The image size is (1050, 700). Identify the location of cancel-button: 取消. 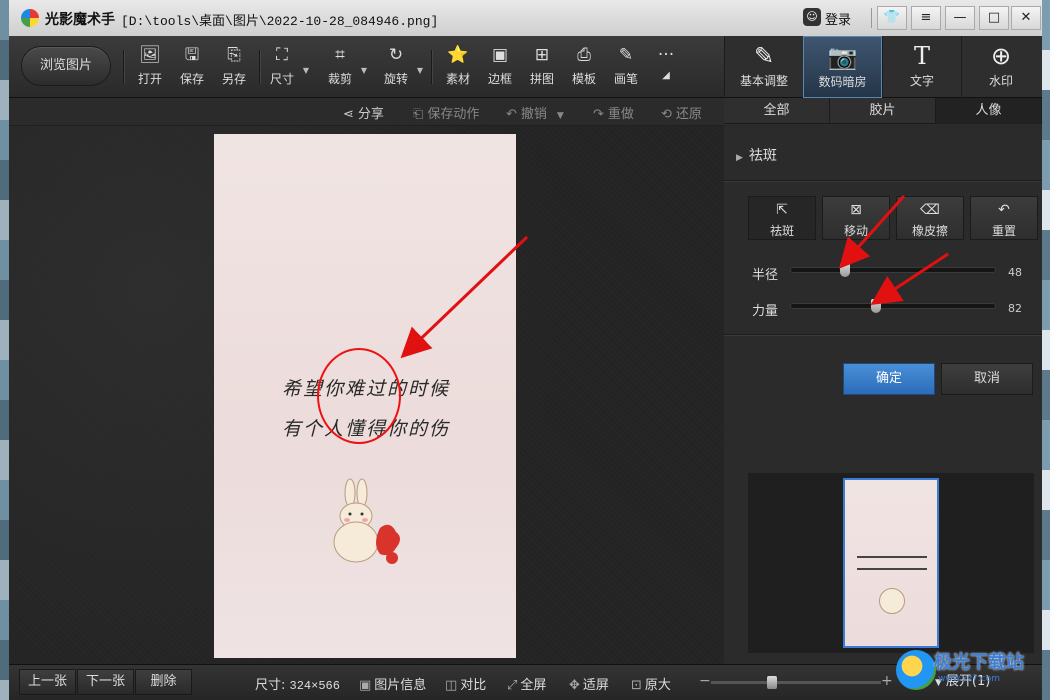
(987, 379).